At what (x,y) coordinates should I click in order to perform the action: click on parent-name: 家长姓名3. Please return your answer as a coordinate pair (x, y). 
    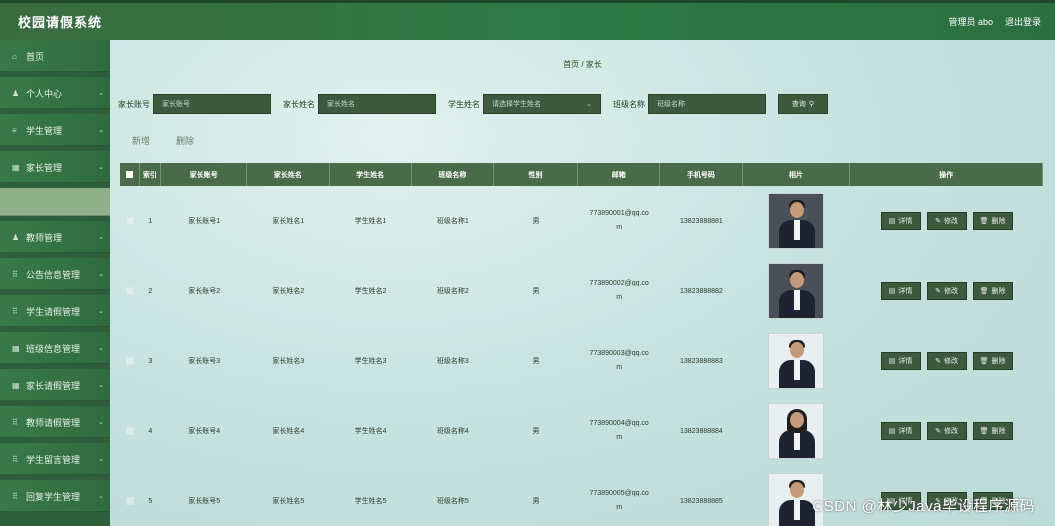
    Looking at the image, I should click on (288, 361).